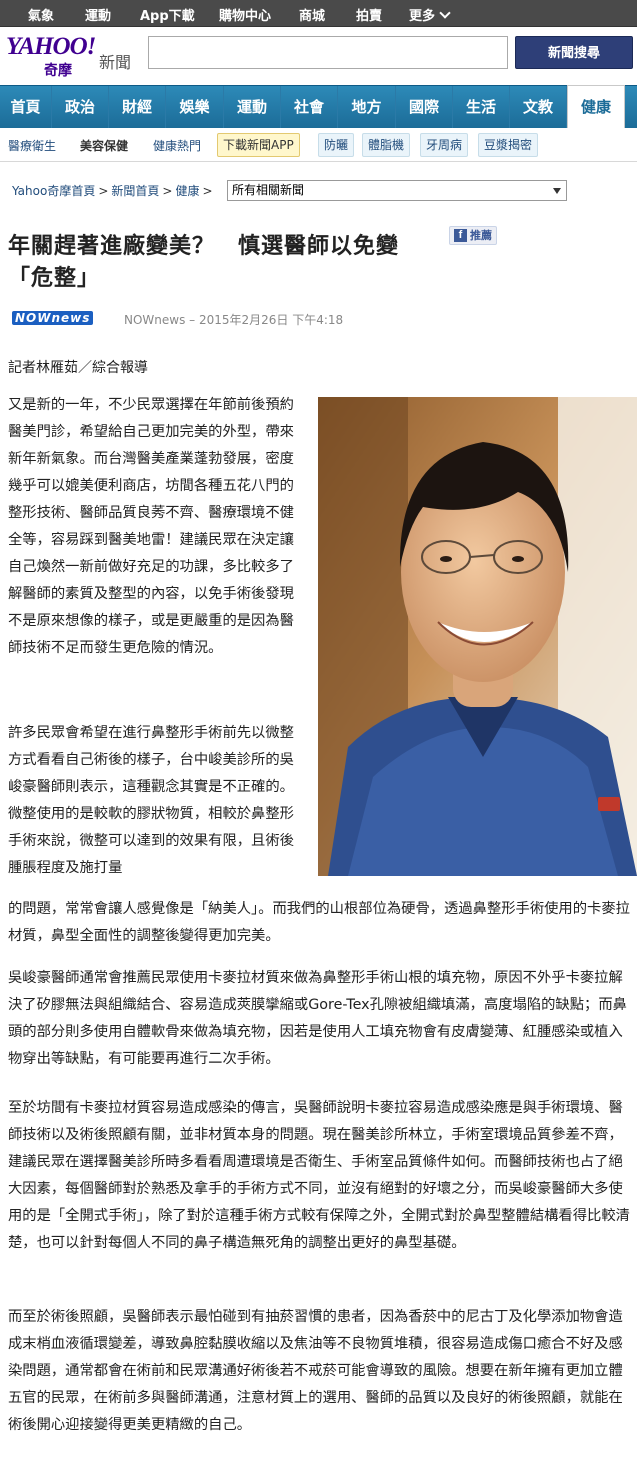 This screenshot has width=637, height=1459. Describe the element at coordinates (445, 13) in the screenshot. I see `chevron-down-icon` at that location.